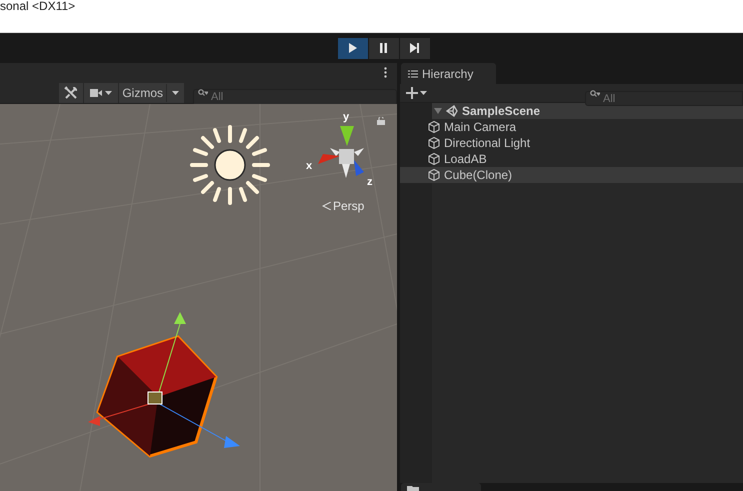  What do you see at coordinates (309, 166) in the screenshot?
I see `axis-label: x` at bounding box center [309, 166].